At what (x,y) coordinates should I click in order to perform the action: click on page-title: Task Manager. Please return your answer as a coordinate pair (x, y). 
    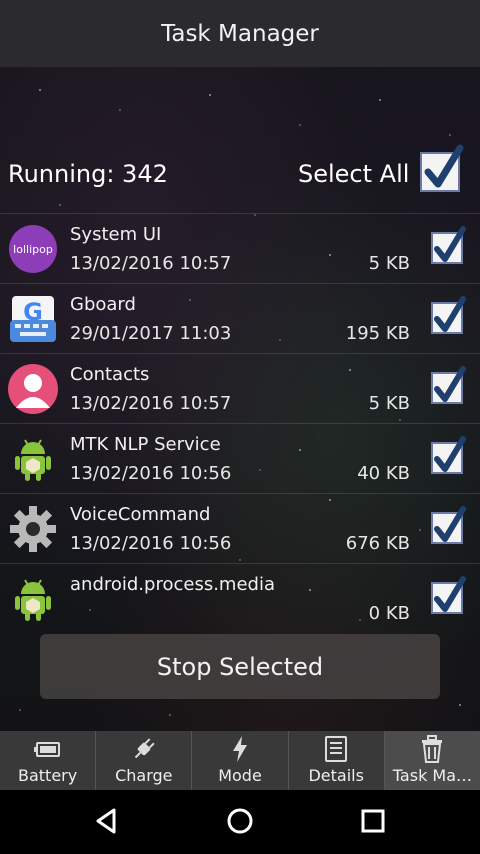
    Looking at the image, I should click on (240, 33).